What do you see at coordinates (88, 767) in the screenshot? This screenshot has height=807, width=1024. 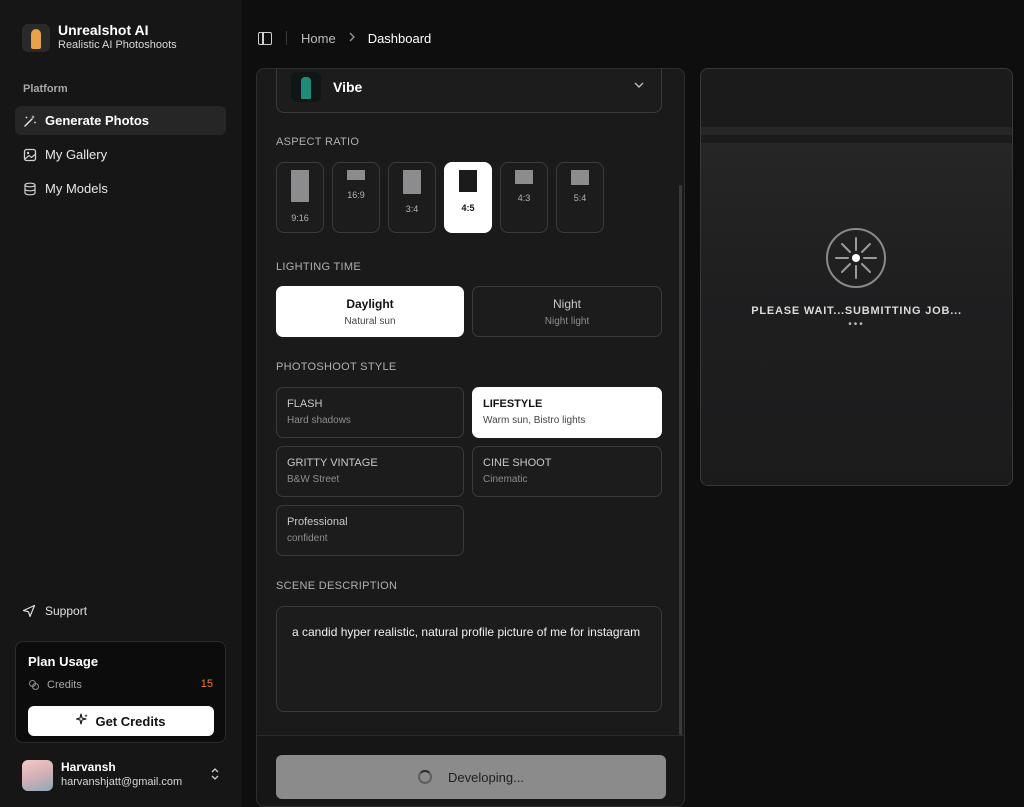 I see `user-name: Harvansh` at bounding box center [88, 767].